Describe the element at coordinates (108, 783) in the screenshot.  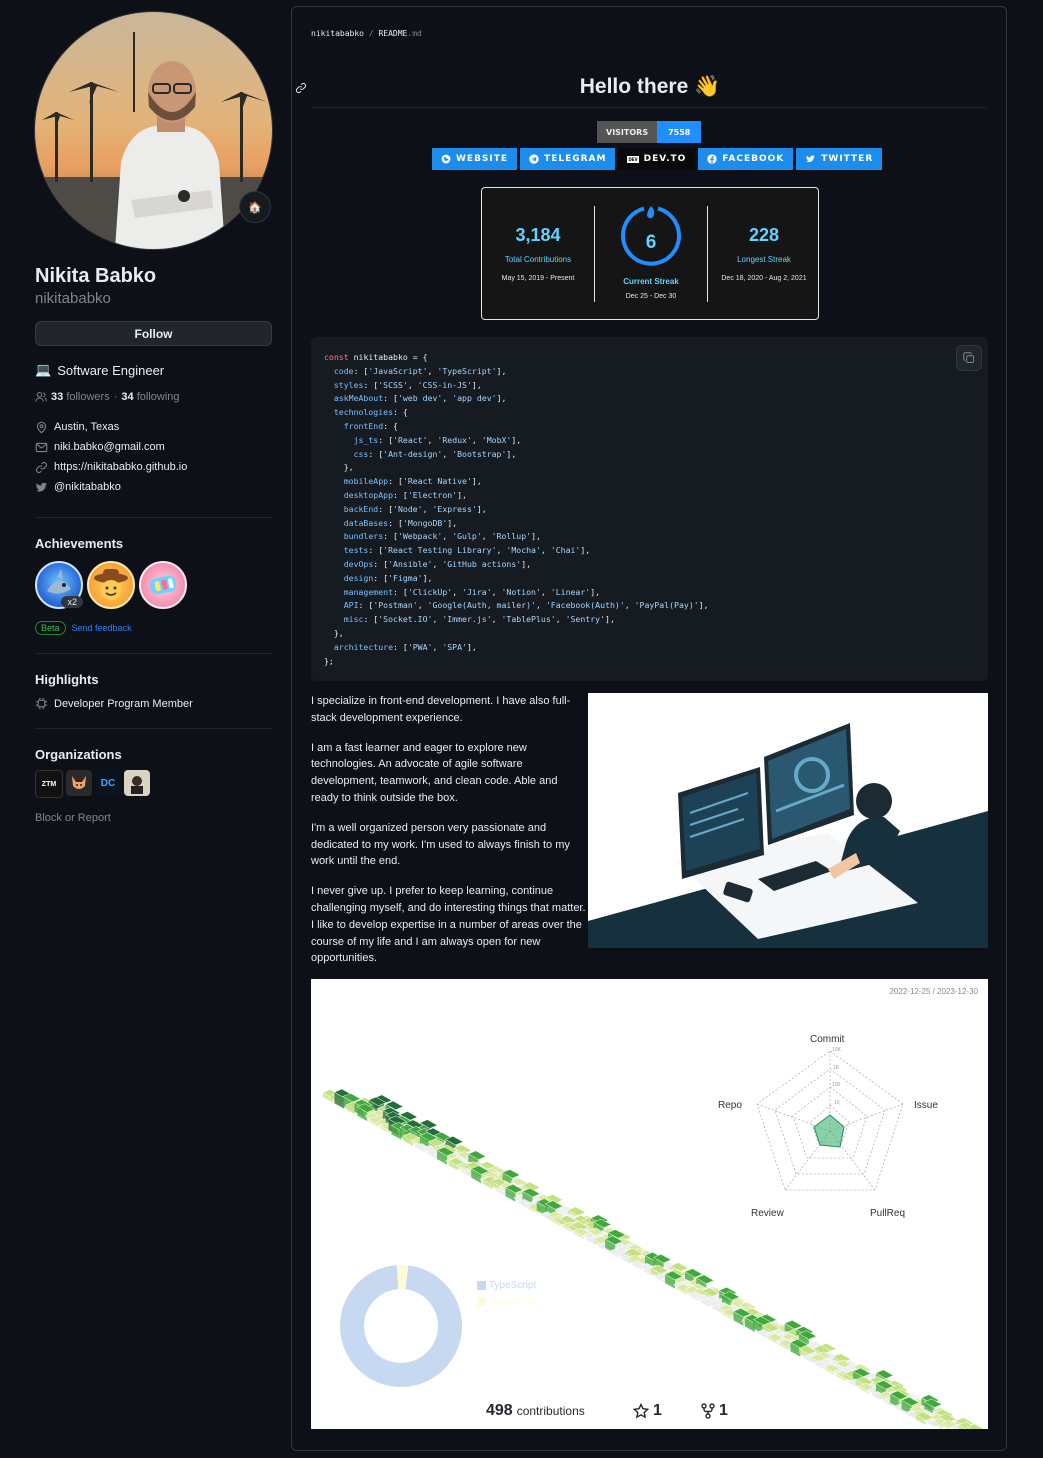
I see `org-dc: DC` at that location.